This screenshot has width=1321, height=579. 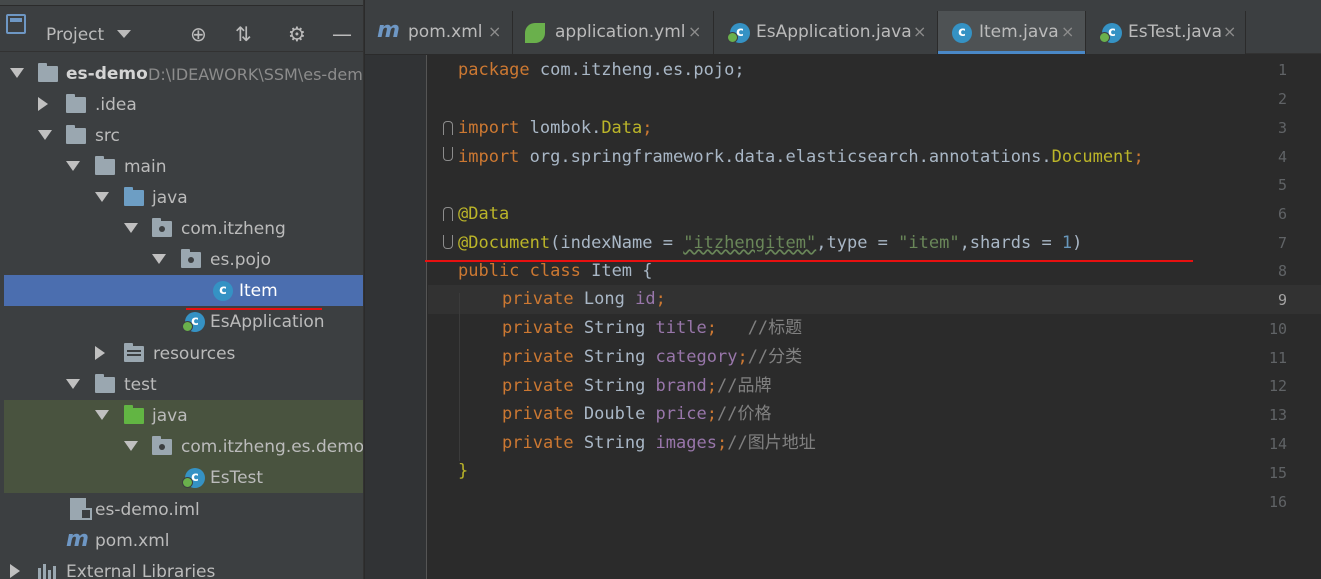 What do you see at coordinates (81, 509) in the screenshot?
I see `iml-file-icon` at bounding box center [81, 509].